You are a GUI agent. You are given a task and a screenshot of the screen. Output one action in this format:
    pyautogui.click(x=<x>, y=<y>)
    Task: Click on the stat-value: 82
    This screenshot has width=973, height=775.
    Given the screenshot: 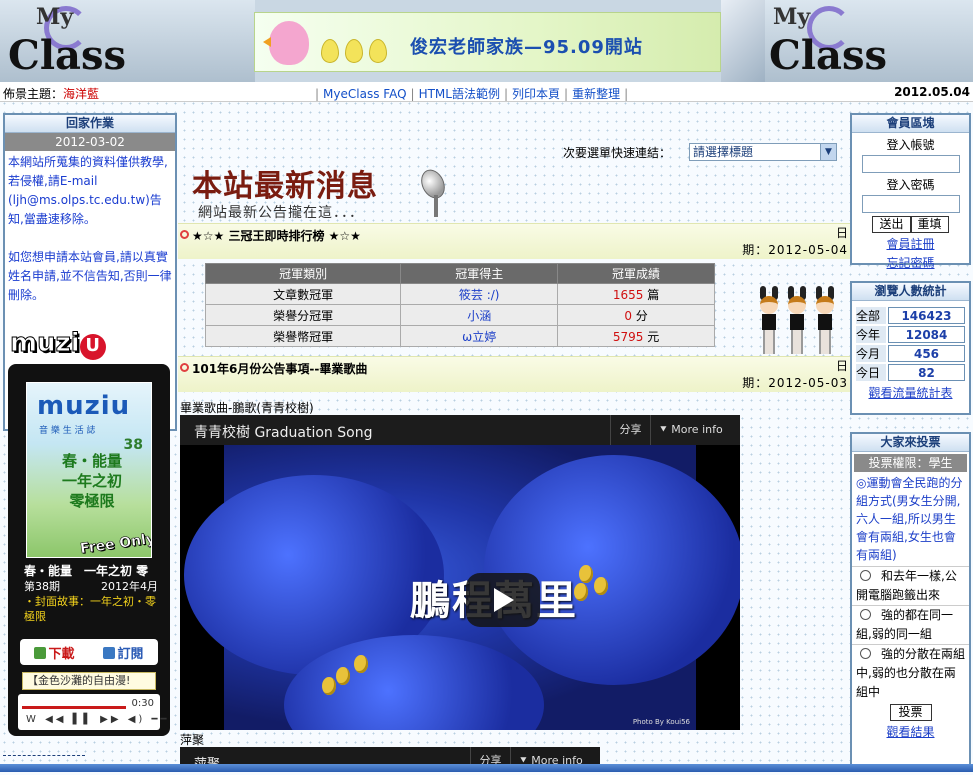 What is the action you would take?
    pyautogui.click(x=926, y=372)
    